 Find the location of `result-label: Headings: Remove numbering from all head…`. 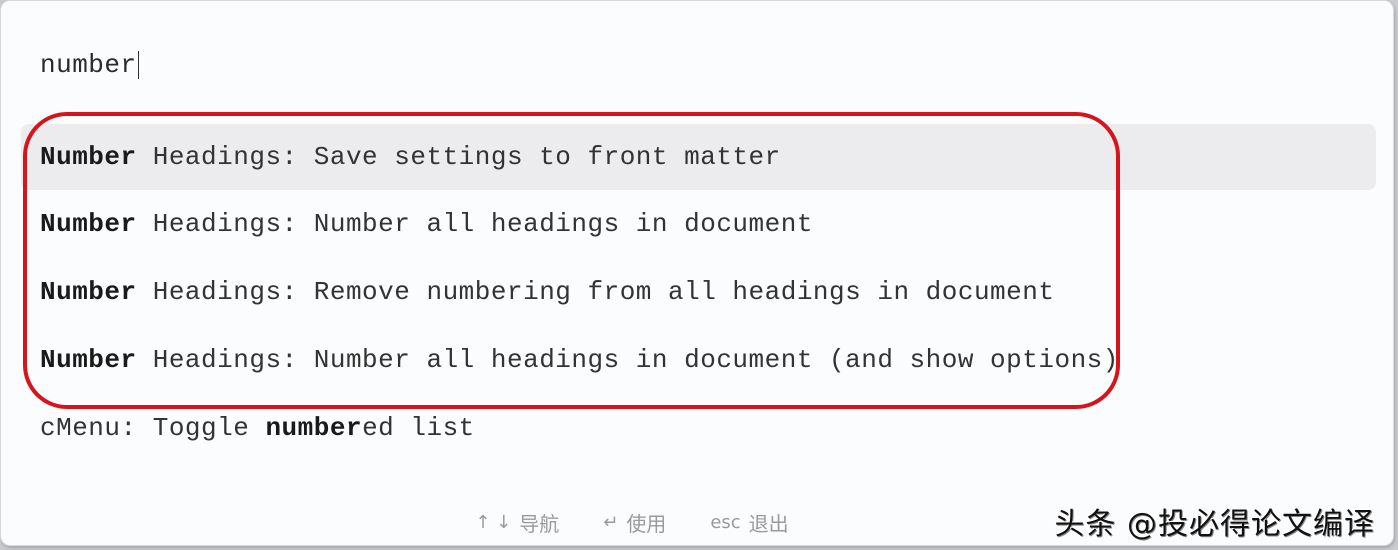

result-label: Headings: Remove numbering from all head… is located at coordinates (595, 292).